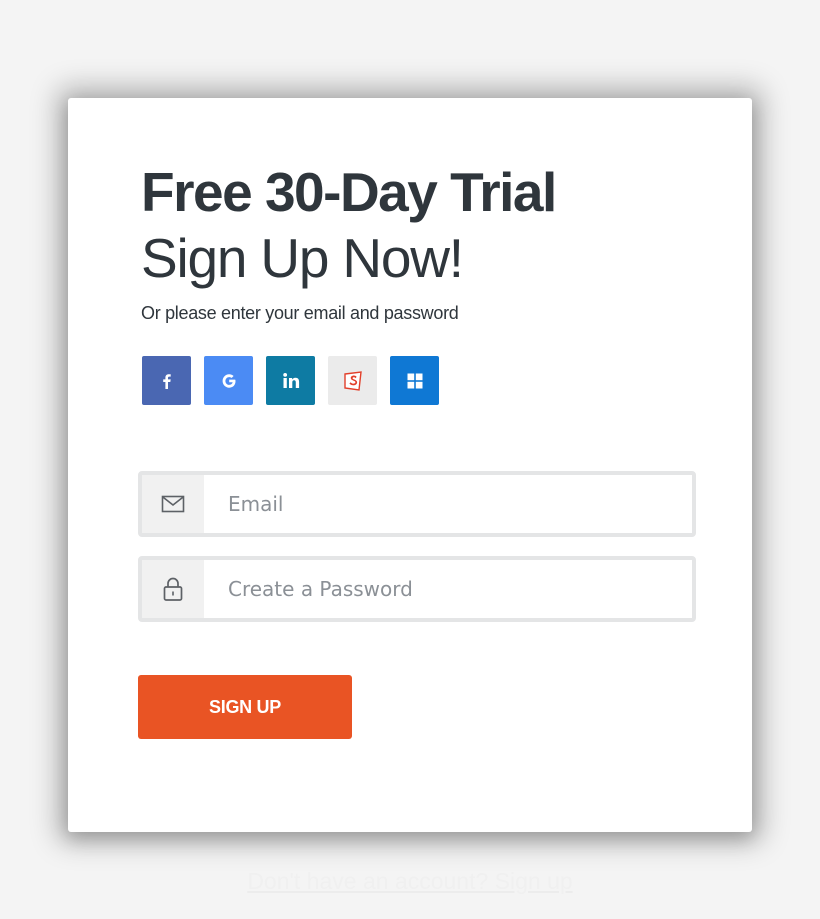 This screenshot has height=919, width=820. Describe the element at coordinates (410, 881) in the screenshot. I see `sign-up-link: Don't have an account? Sign up` at that location.